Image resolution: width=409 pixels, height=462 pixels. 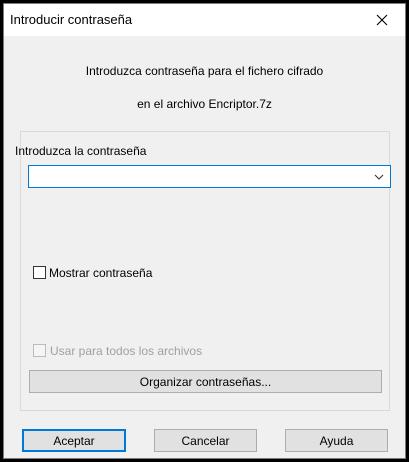 What do you see at coordinates (39, 350) in the screenshot?
I see `use-for-all-checkbox` at bounding box center [39, 350].